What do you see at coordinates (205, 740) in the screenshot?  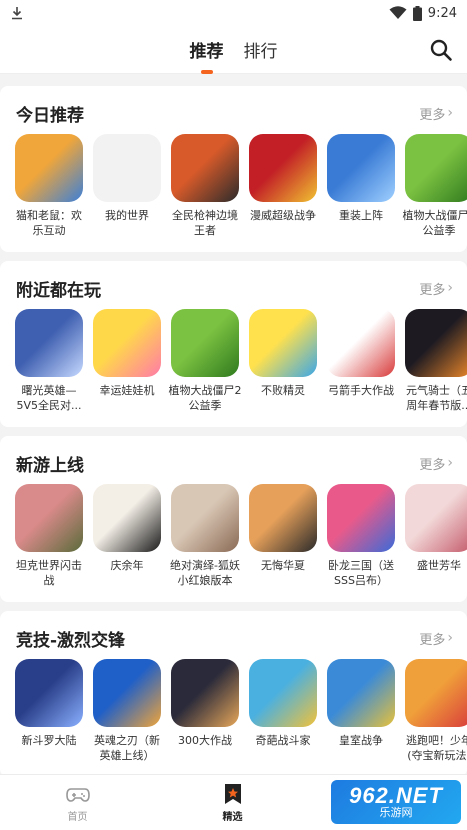 I see `game-name: 300大作战` at bounding box center [205, 740].